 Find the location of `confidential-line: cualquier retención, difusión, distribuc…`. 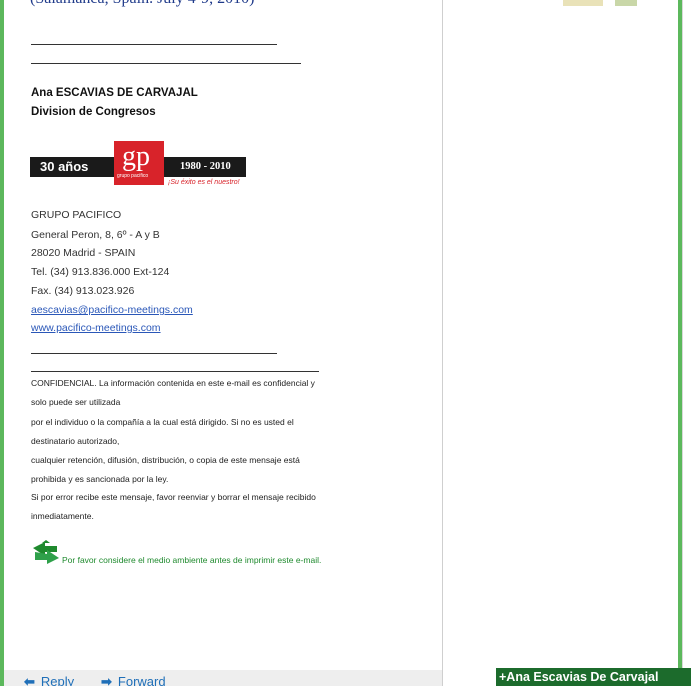

confidential-line: cualquier retención, difusión, distribuc… is located at coordinates (165, 460).